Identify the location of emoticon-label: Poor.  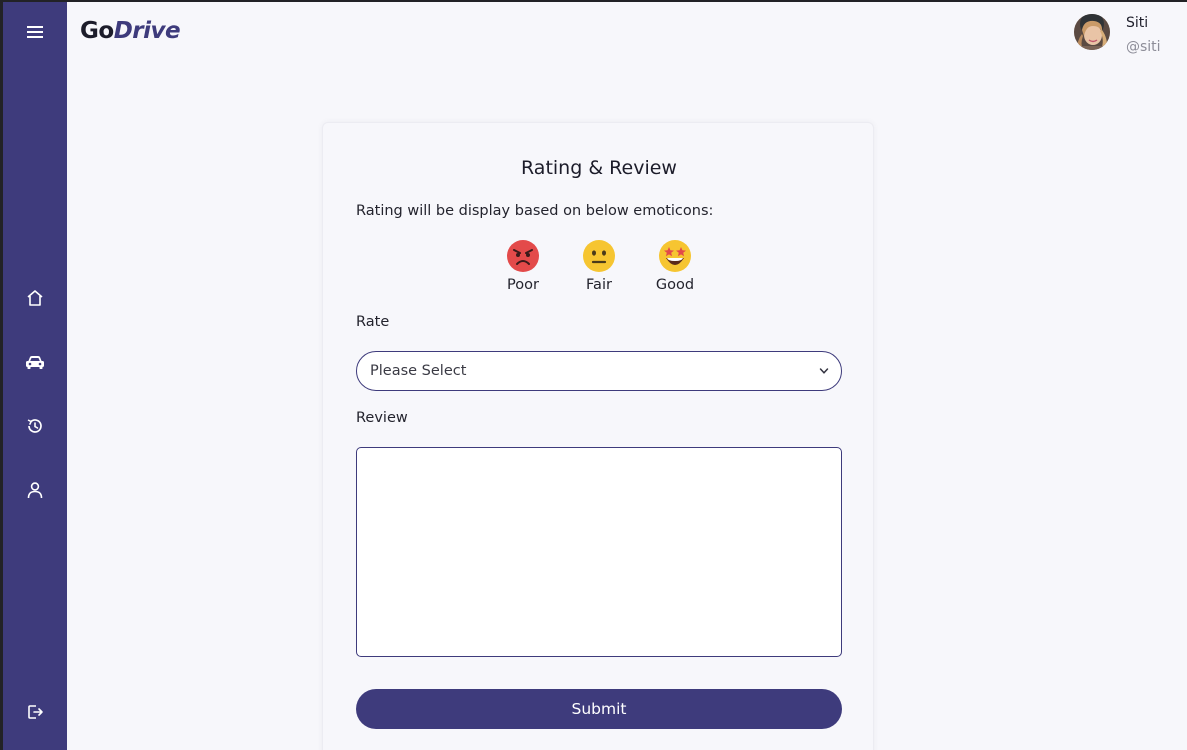
(523, 285).